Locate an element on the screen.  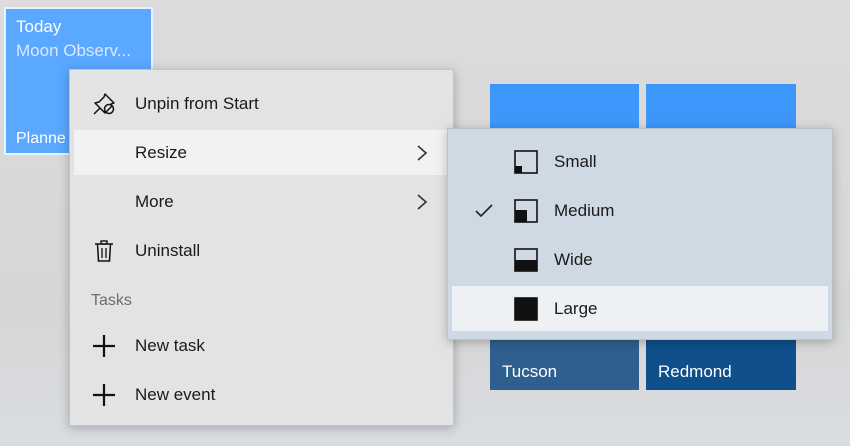
tile-heading: Today is located at coordinates (39, 26).